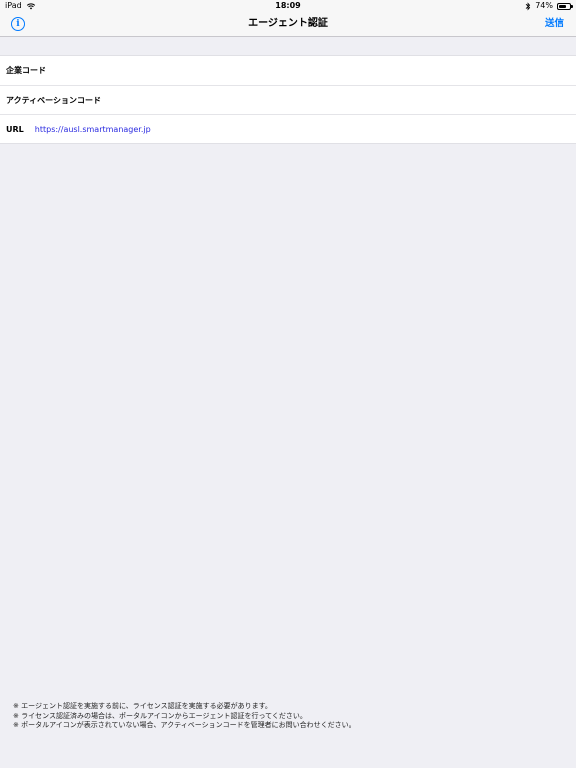  Describe the element at coordinates (554, 24) in the screenshot. I see `send-button: 送信` at that location.